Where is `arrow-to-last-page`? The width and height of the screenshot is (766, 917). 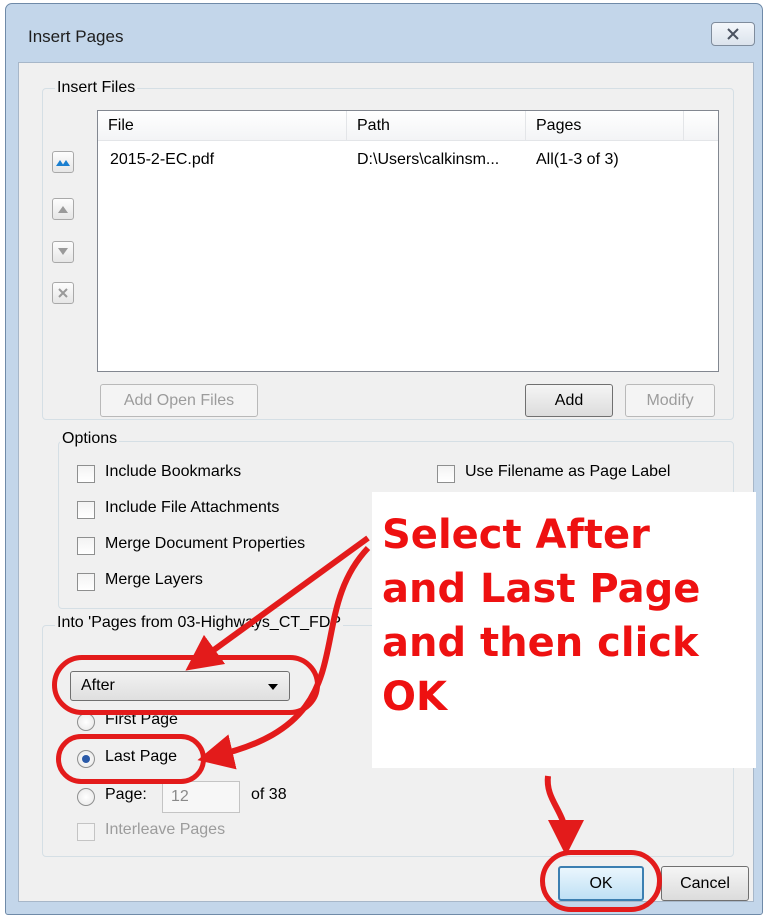
arrow-to-last-page is located at coordinates (284, 657).